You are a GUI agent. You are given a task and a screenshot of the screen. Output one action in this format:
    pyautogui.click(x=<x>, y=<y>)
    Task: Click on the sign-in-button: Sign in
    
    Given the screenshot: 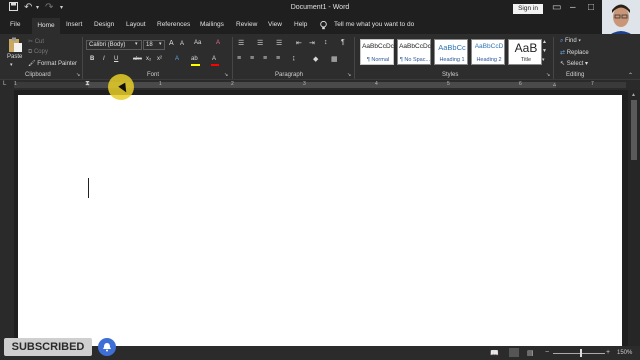 What is the action you would take?
    pyautogui.click(x=528, y=9)
    